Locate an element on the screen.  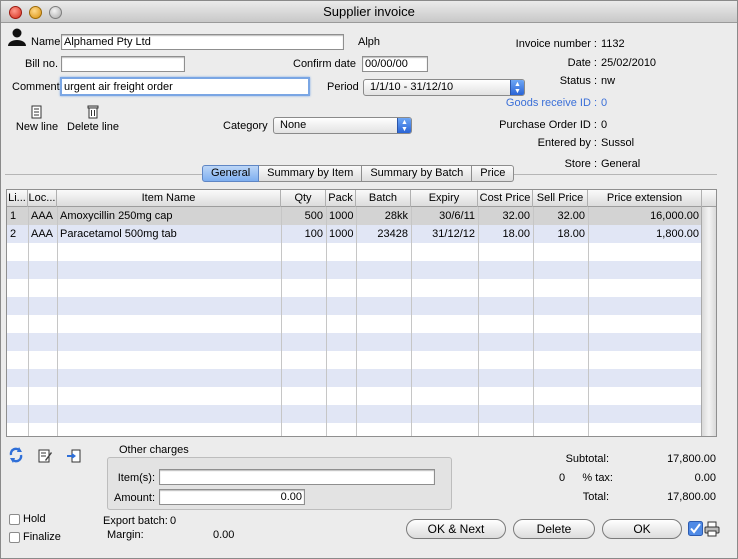
bill-no-input is located at coordinates (123, 64).